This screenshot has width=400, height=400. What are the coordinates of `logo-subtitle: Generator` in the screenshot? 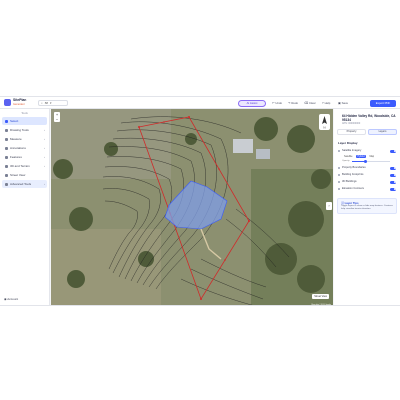 It's located at (19, 104).